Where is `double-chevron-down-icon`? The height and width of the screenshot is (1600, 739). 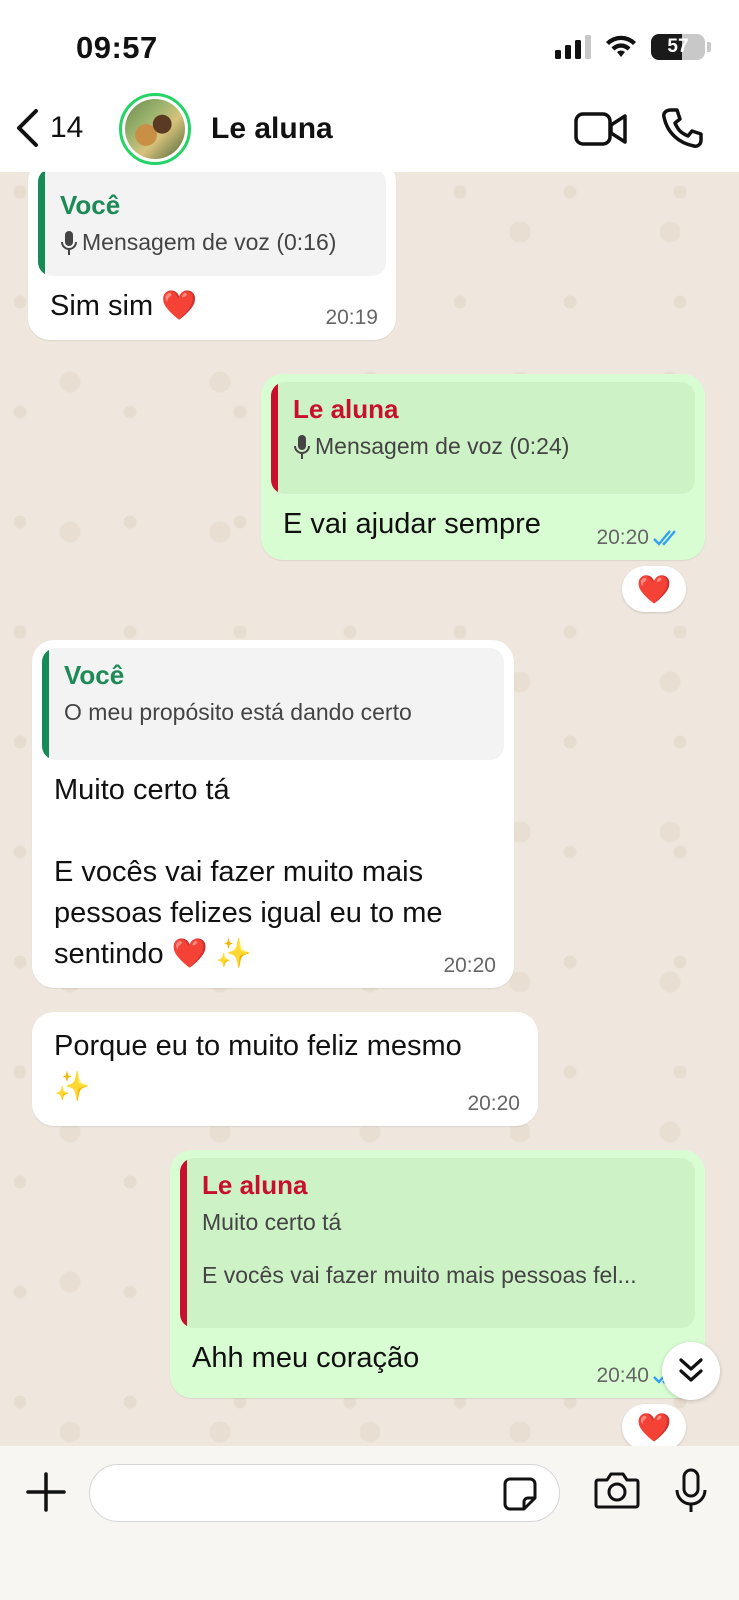 double-chevron-down-icon is located at coordinates (691, 1370).